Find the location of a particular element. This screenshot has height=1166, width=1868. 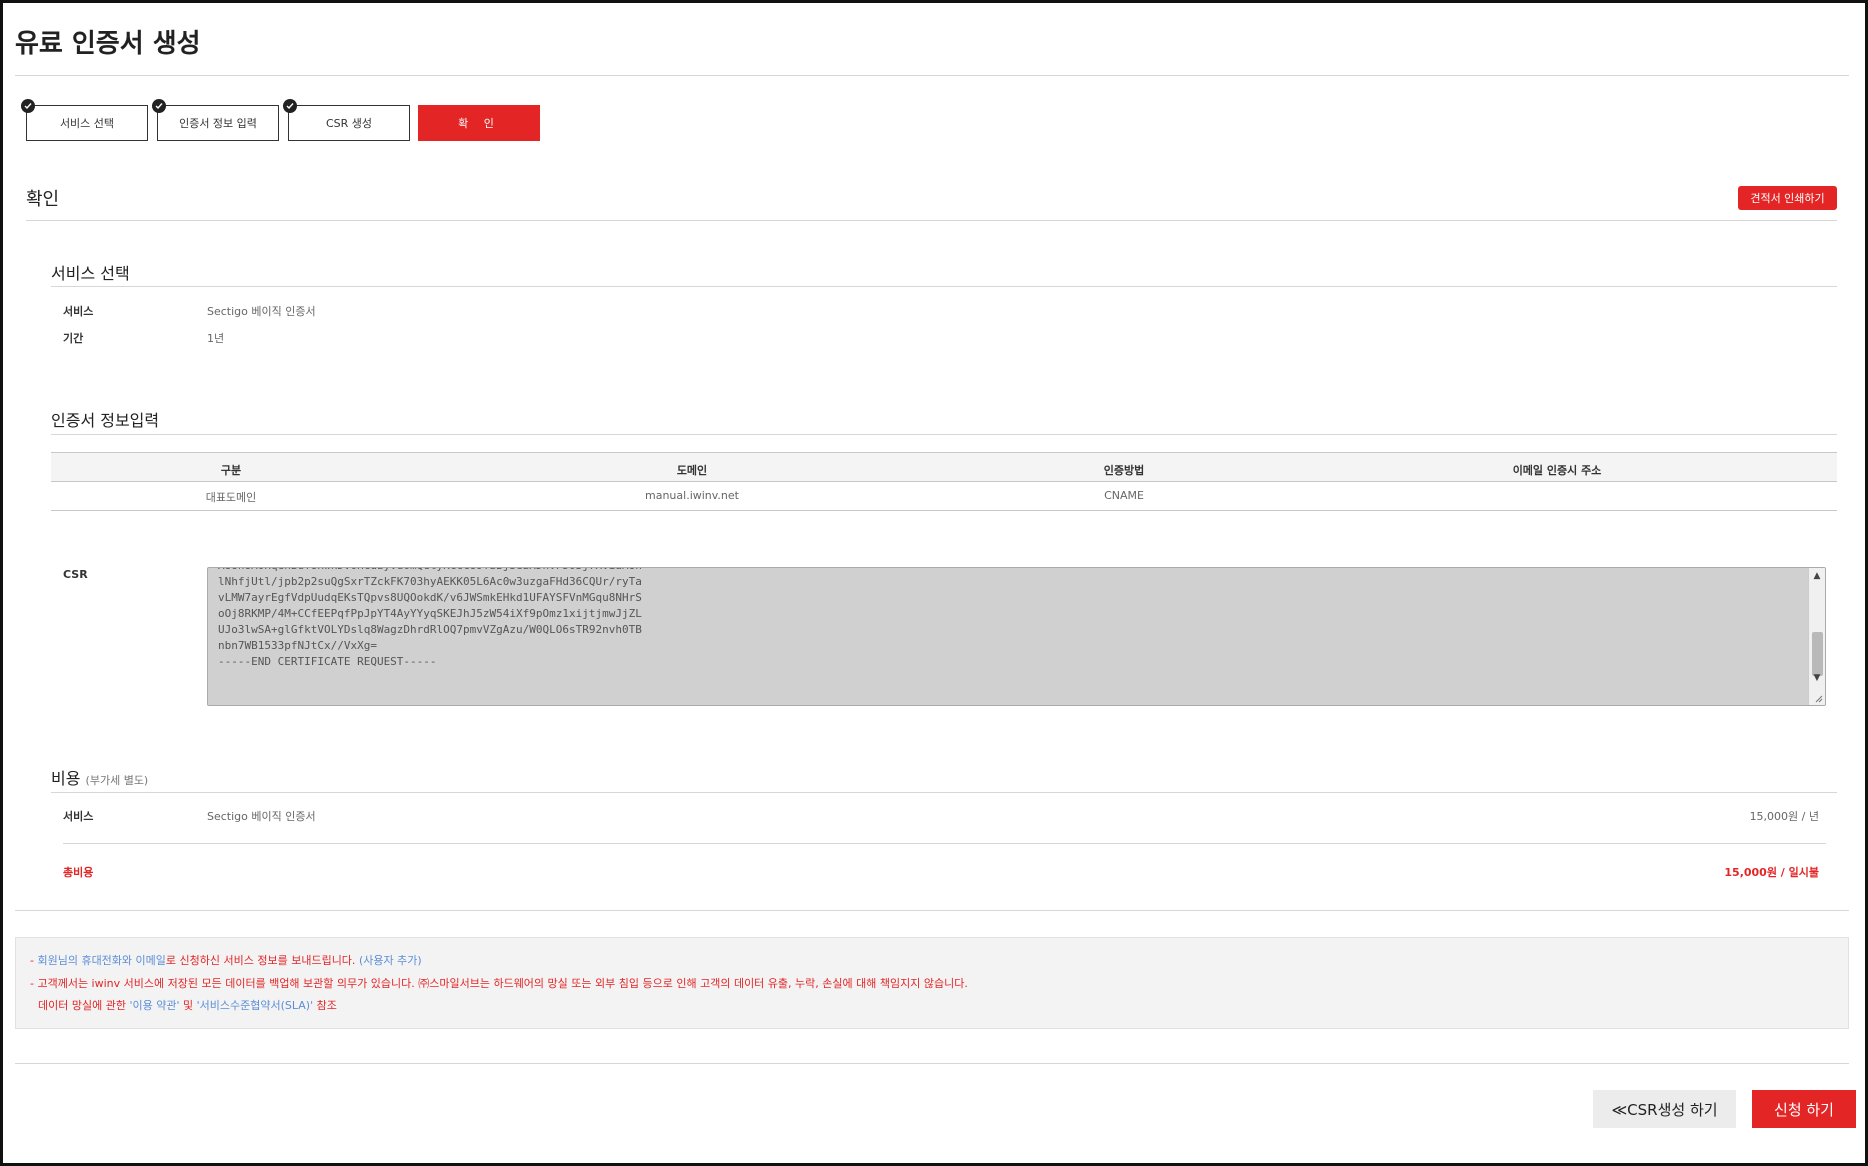

cost-section-title: 비용 (부가세 별도) is located at coordinates (99, 777).